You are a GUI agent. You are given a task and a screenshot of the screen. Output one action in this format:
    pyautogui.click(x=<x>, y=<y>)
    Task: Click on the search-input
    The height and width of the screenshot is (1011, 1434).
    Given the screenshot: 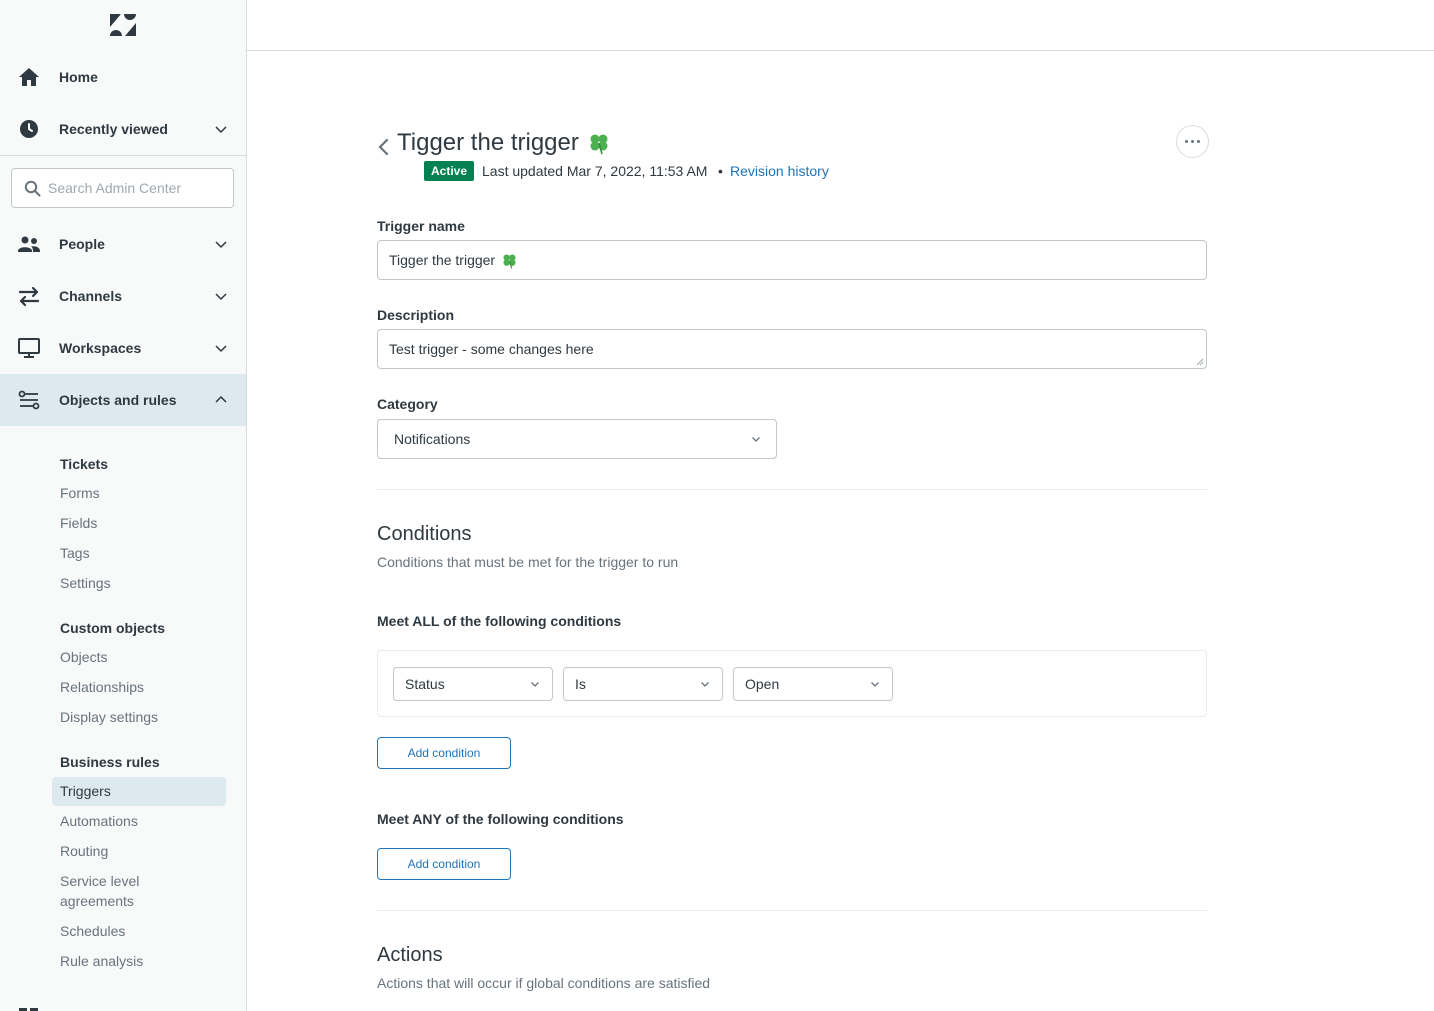 What is the action you would take?
    pyautogui.click(x=138, y=188)
    